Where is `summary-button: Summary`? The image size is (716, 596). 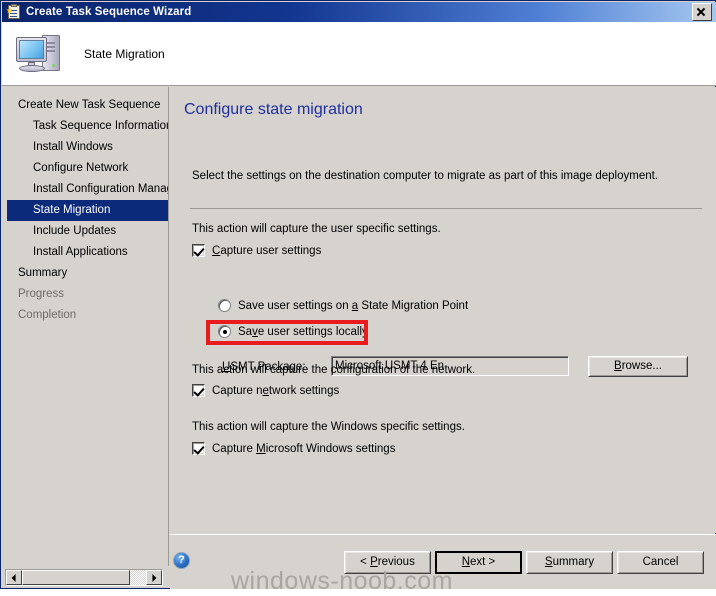
summary-button: Summary is located at coordinates (569, 562).